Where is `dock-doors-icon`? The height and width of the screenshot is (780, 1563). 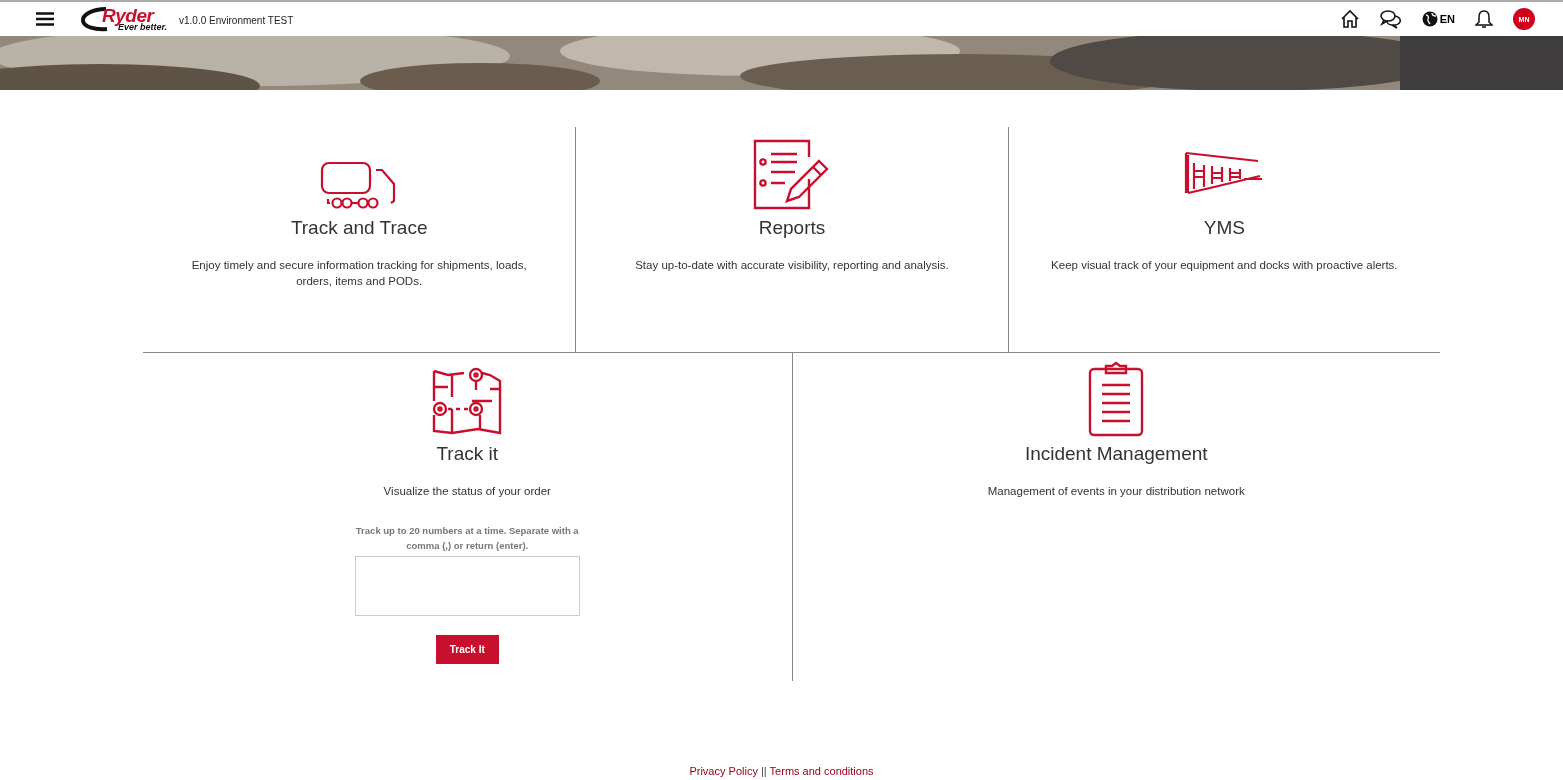 dock-doors-icon is located at coordinates (1224, 172).